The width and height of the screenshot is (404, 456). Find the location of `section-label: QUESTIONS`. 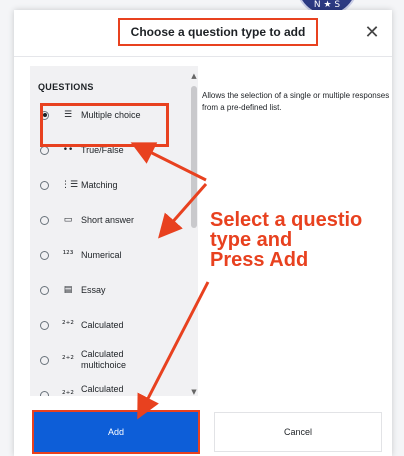

section-label: QUESTIONS is located at coordinates (66, 87).